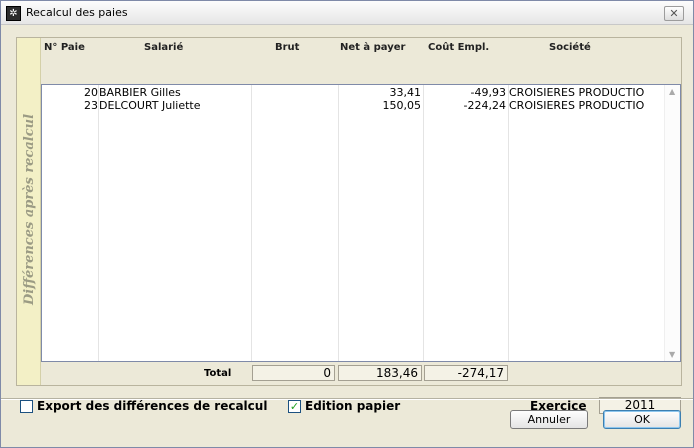  What do you see at coordinates (353, 406) in the screenshot?
I see `edition-label: Edition papier` at bounding box center [353, 406].